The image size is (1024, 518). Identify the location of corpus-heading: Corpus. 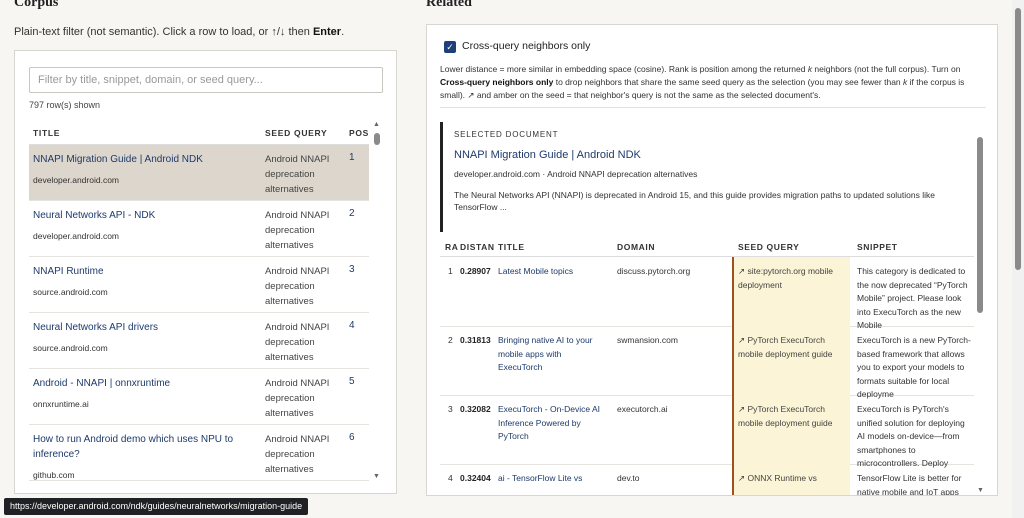
(36, 5).